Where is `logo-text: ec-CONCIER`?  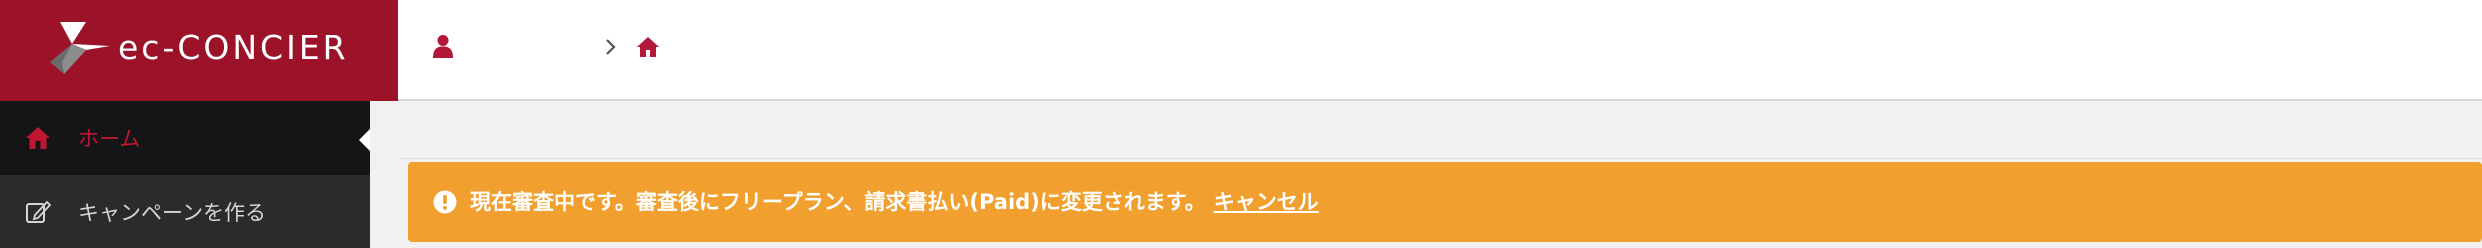
logo-text: ec-CONCIER is located at coordinates (233, 47).